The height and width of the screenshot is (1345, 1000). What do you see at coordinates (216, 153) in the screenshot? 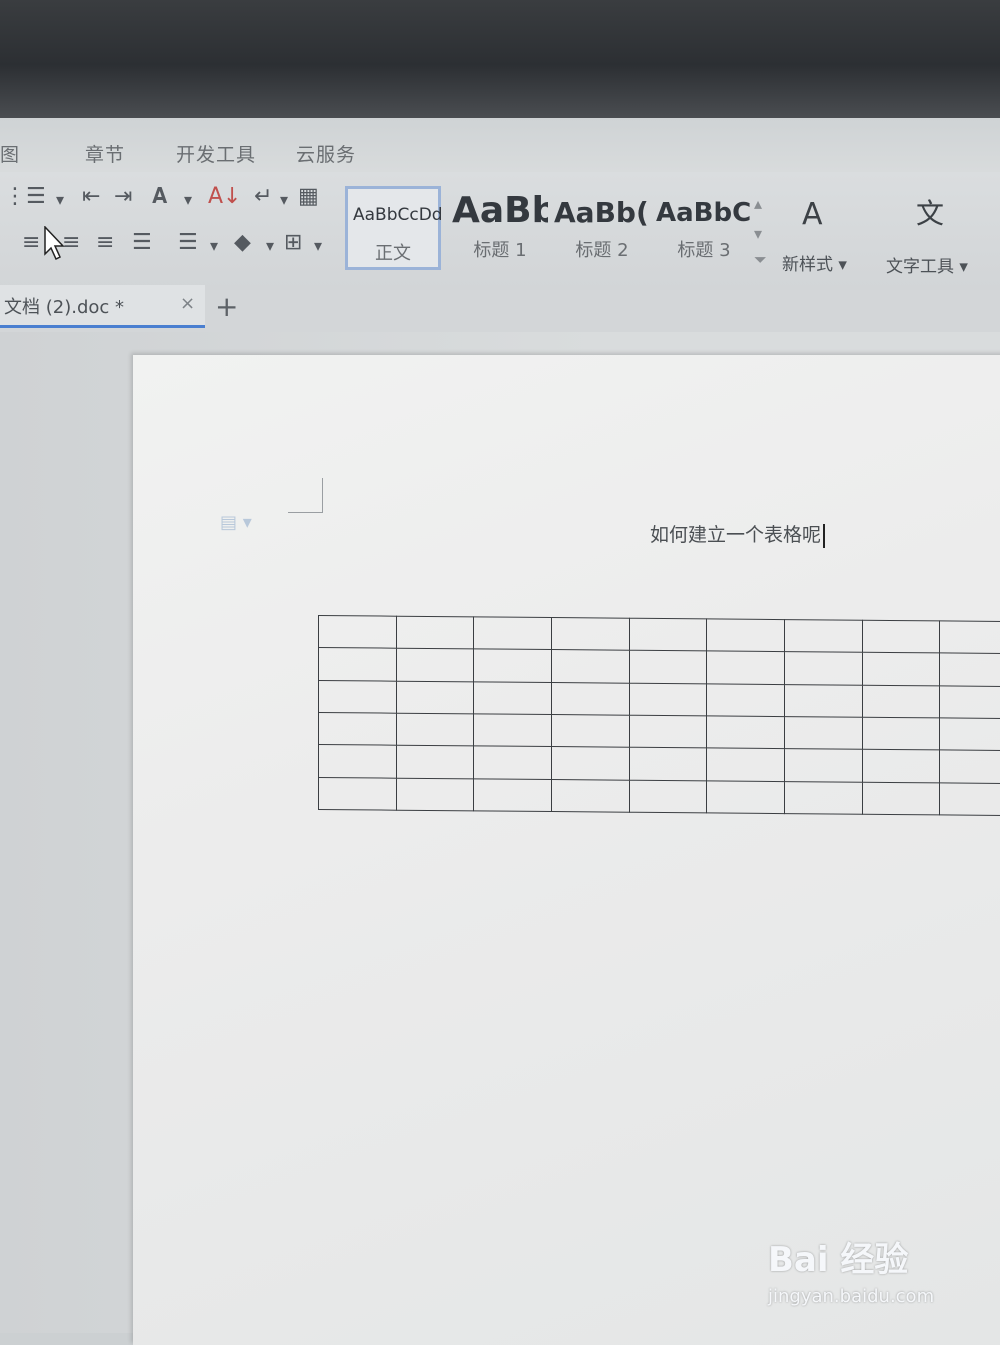
I see `menu-item-dev-tools: 开发工具` at bounding box center [216, 153].